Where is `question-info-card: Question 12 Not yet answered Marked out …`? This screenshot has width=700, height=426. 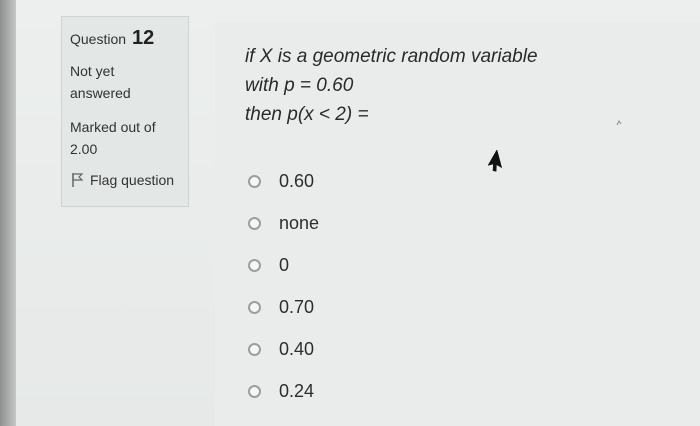 question-info-card: Question 12 Not yet answered Marked out … is located at coordinates (125, 111).